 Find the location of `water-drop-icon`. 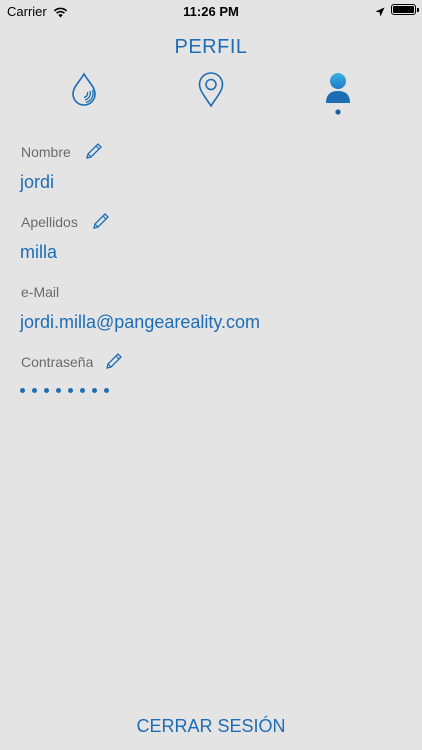

water-drop-icon is located at coordinates (84, 89).